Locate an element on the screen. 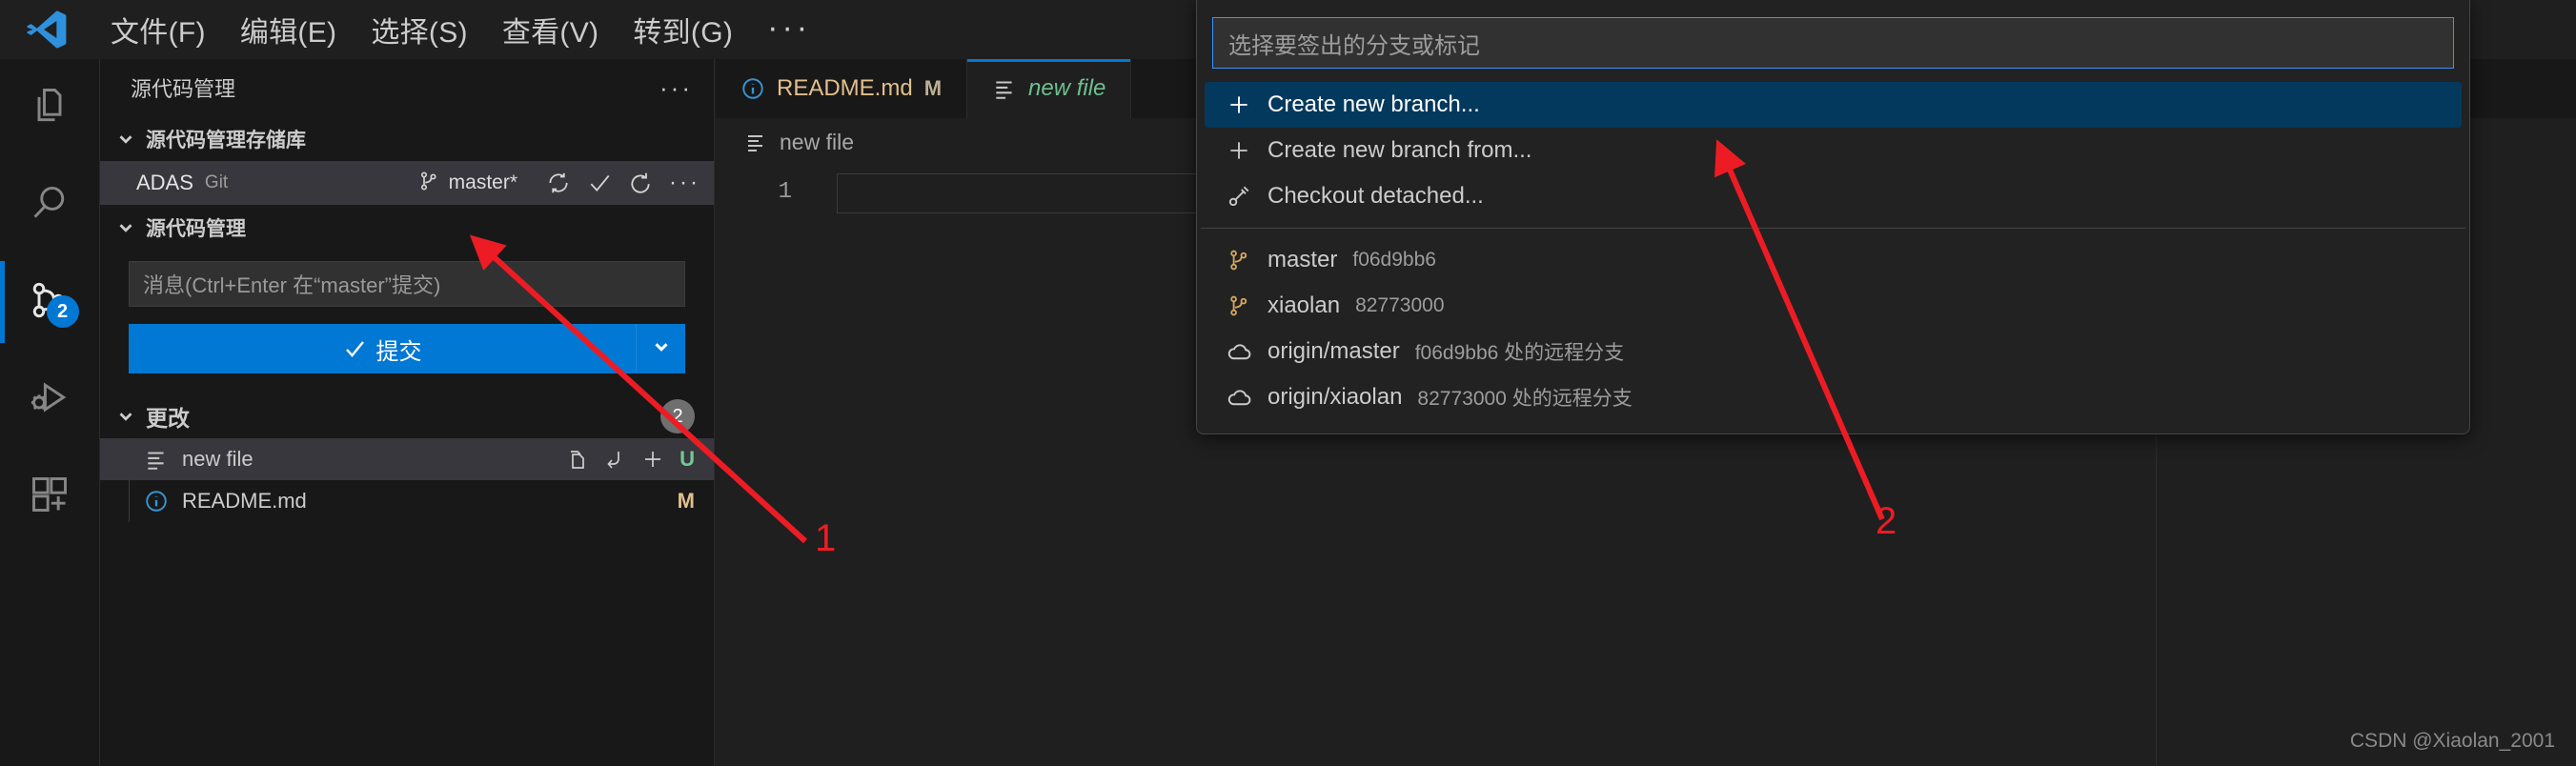 This screenshot has height=766, width=2576. detached-icon is located at coordinates (1239, 196).